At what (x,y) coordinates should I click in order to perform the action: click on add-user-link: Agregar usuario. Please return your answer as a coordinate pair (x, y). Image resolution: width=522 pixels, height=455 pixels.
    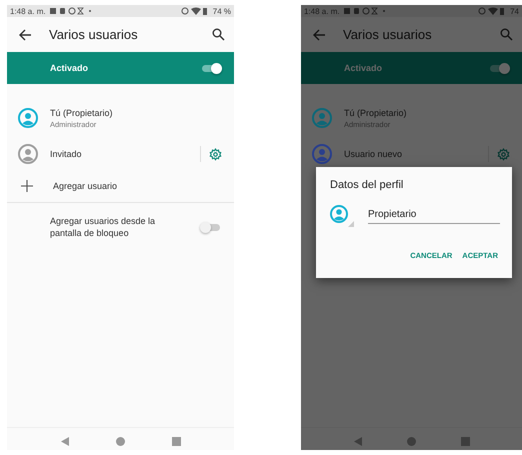
    Looking at the image, I should click on (85, 186).